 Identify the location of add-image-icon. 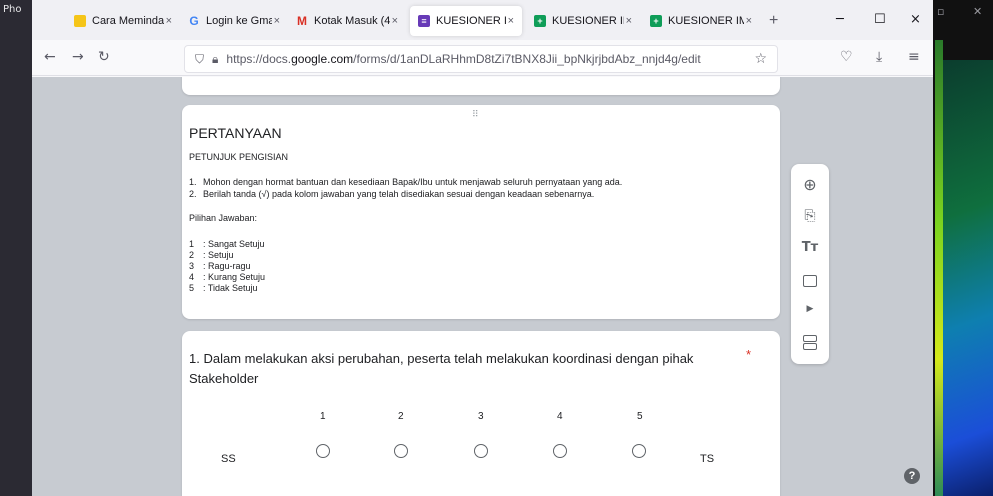
(810, 281).